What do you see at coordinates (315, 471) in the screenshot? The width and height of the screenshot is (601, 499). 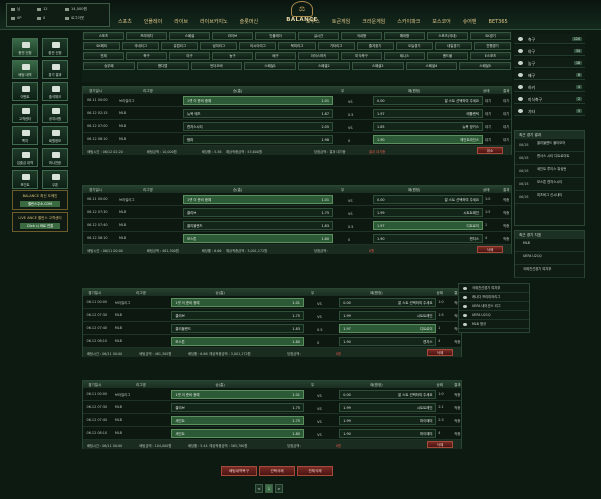 I see `delete-all-button: 전체삭제` at bounding box center [315, 471].